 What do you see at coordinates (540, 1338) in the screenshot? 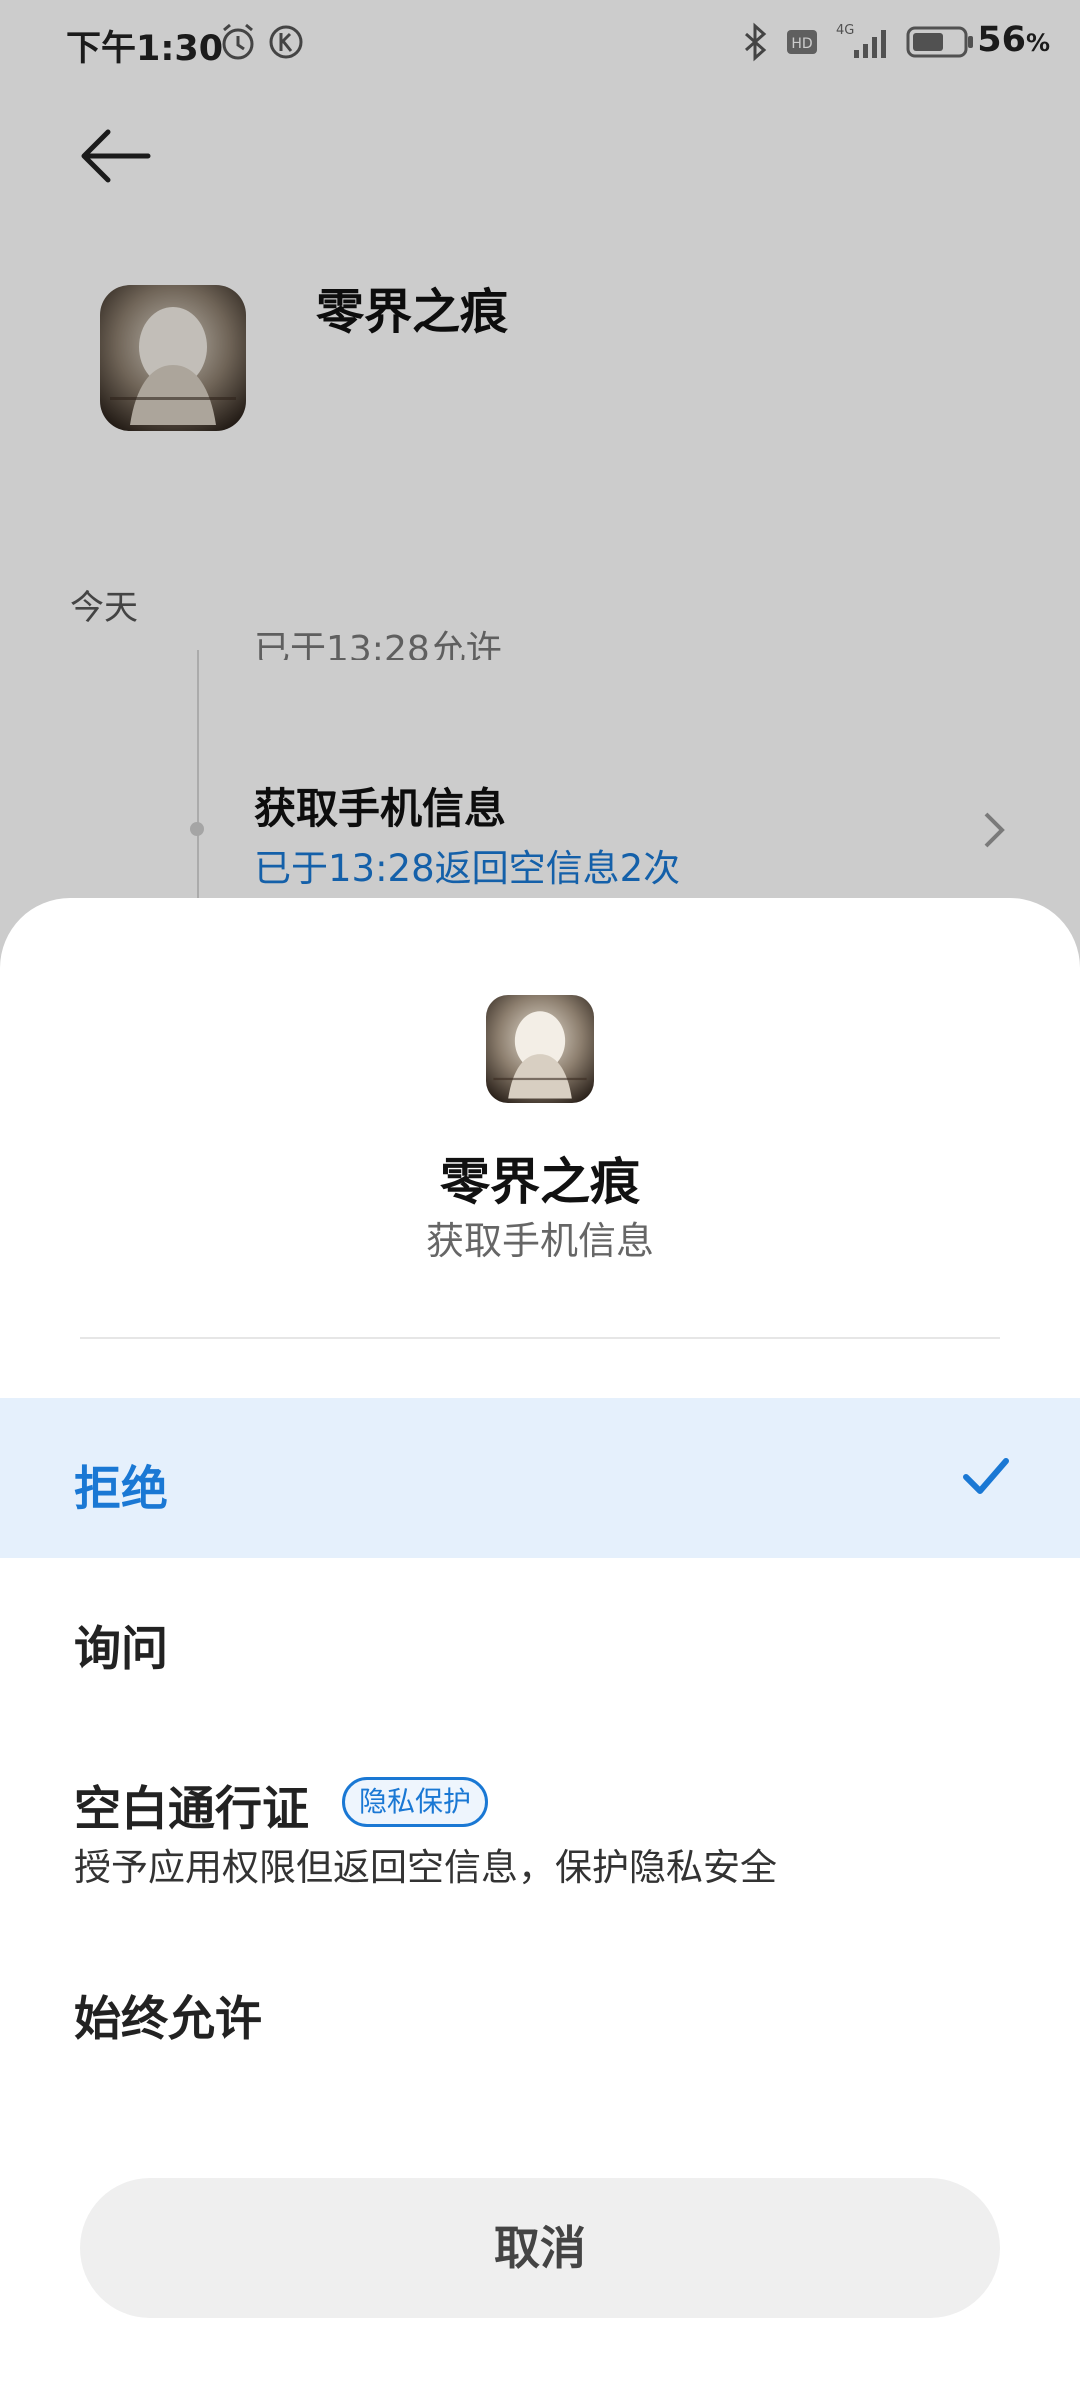
I see `divider` at bounding box center [540, 1338].